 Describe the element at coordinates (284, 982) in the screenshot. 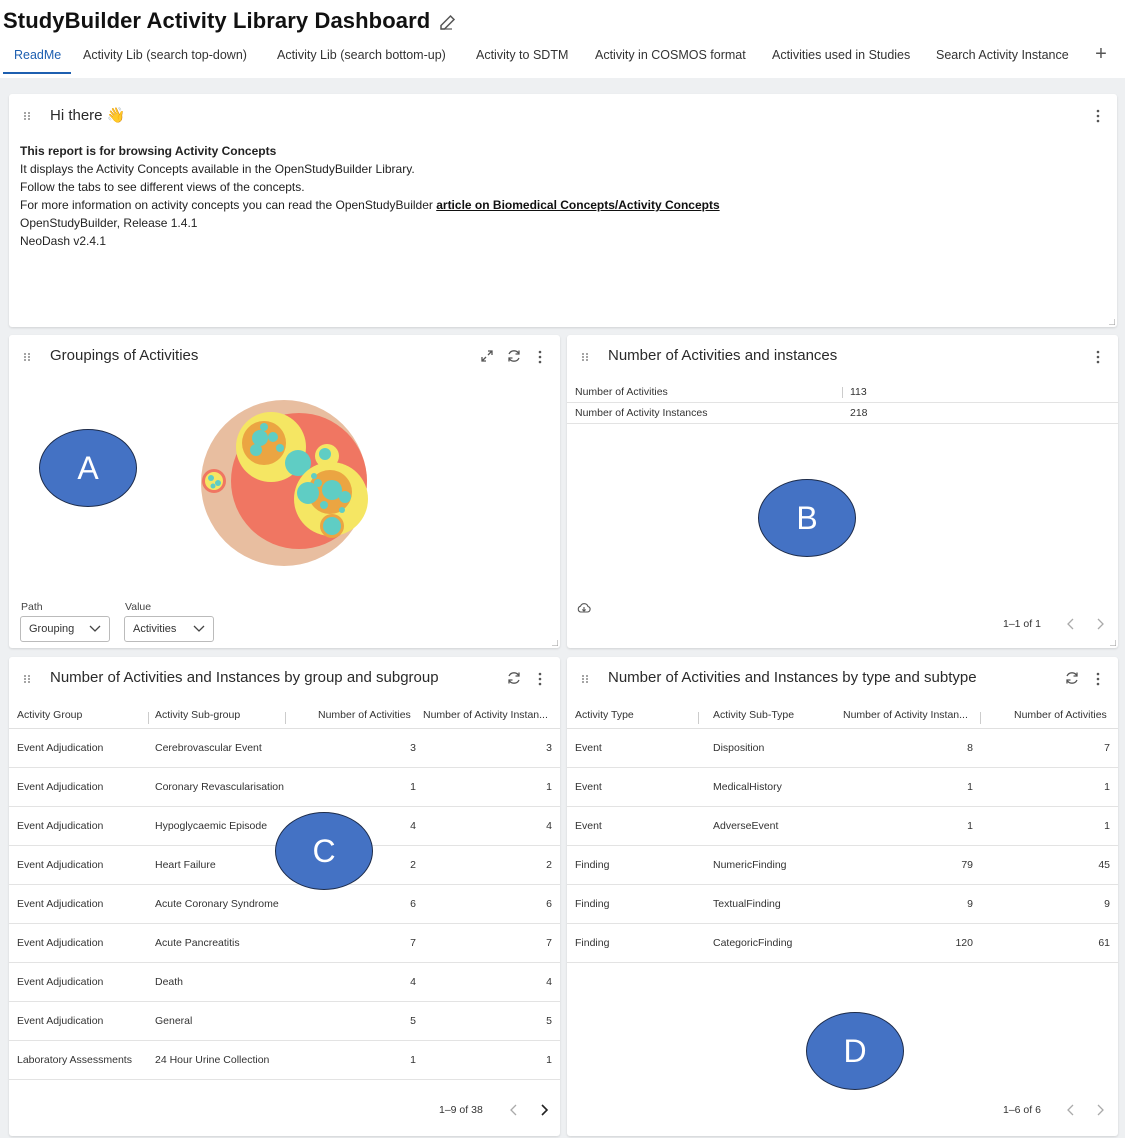

I see `table-row: Event Adjudication Death 4 4` at that location.